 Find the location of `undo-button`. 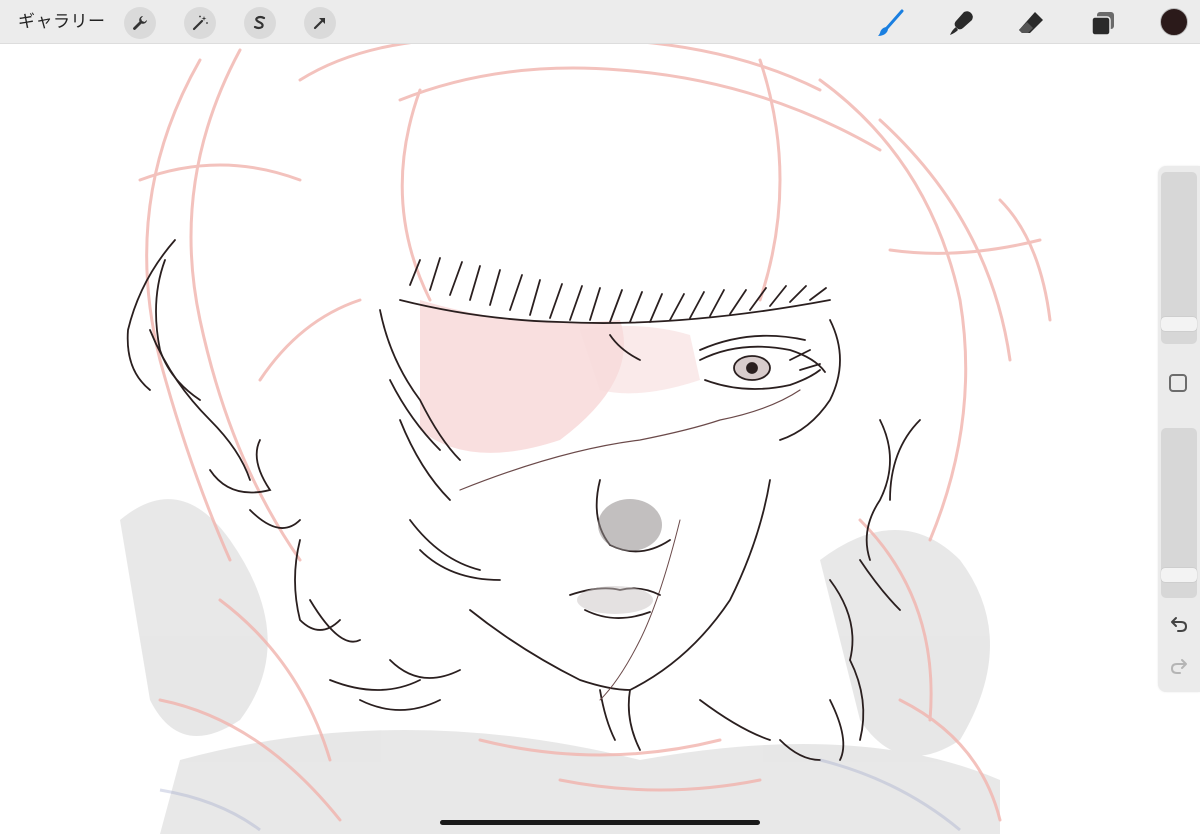

undo-button is located at coordinates (1179, 624).